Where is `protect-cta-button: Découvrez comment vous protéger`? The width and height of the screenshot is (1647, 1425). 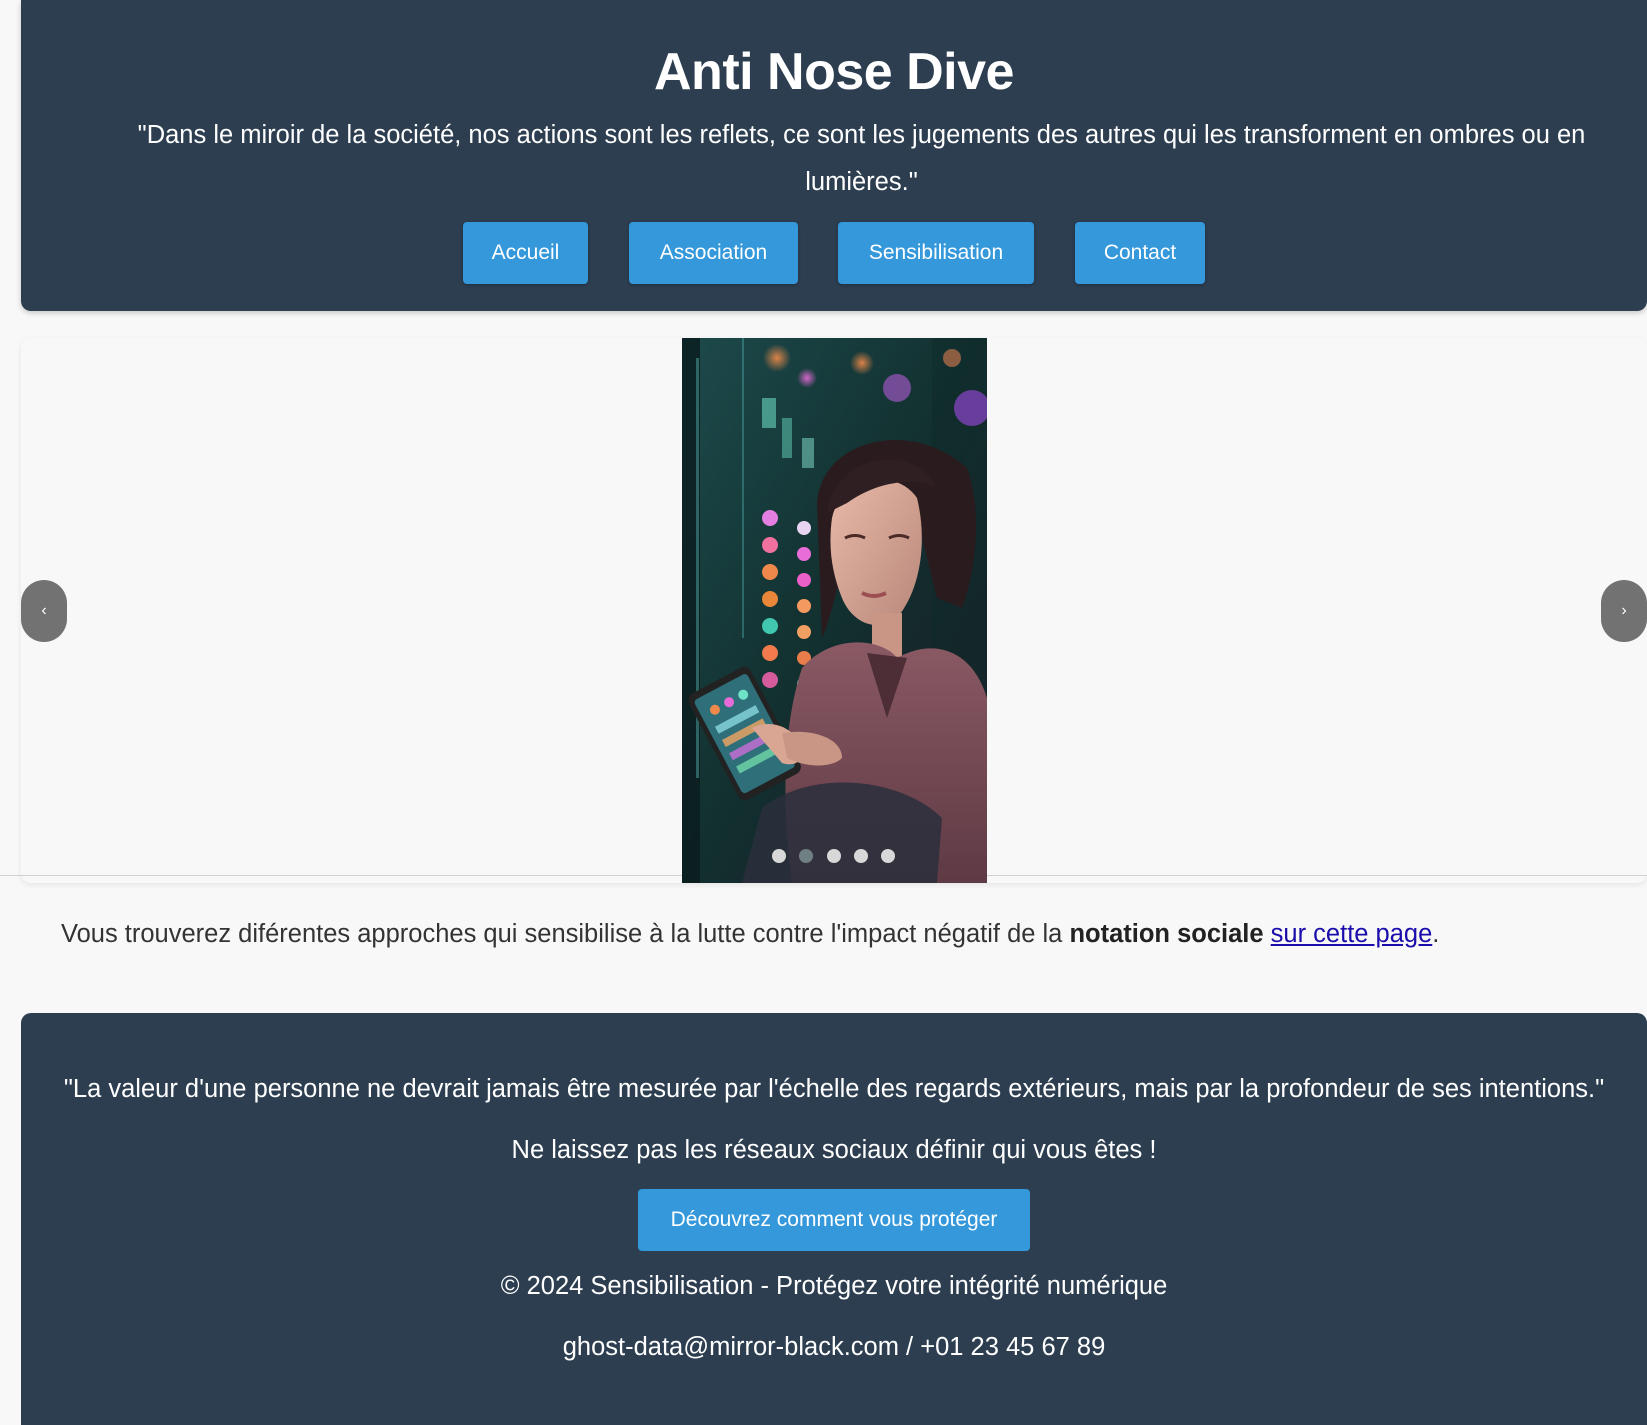
protect-cta-button: Découvrez comment vous protéger is located at coordinates (834, 1220).